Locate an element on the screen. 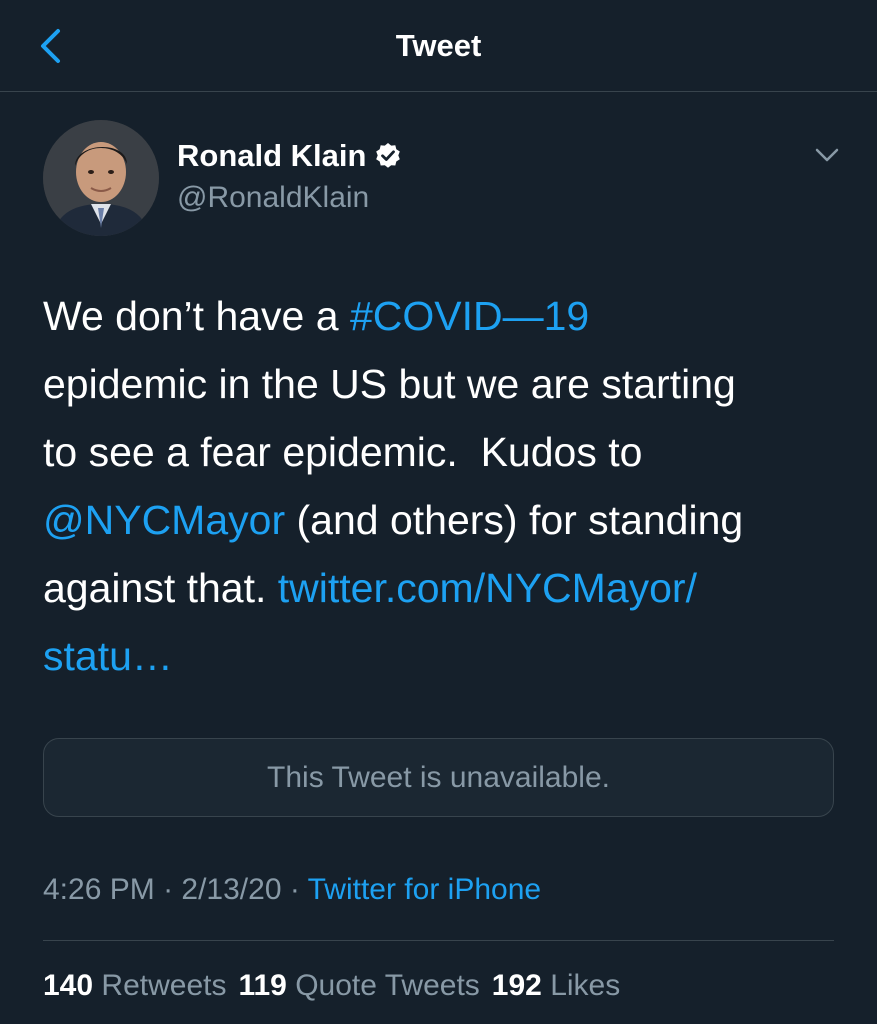 The width and height of the screenshot is (877, 1024). divider is located at coordinates (438, 940).